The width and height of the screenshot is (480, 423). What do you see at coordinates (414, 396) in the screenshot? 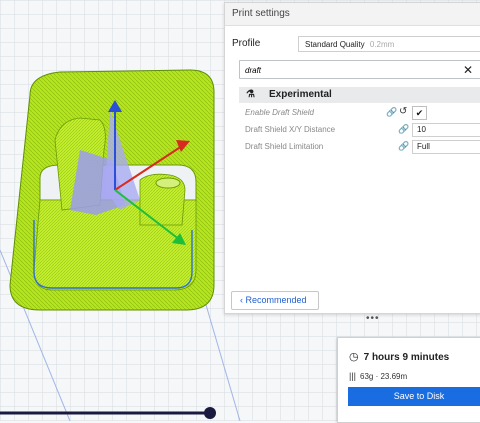
I see `save-to-disk-button: Save to Disk` at bounding box center [414, 396].